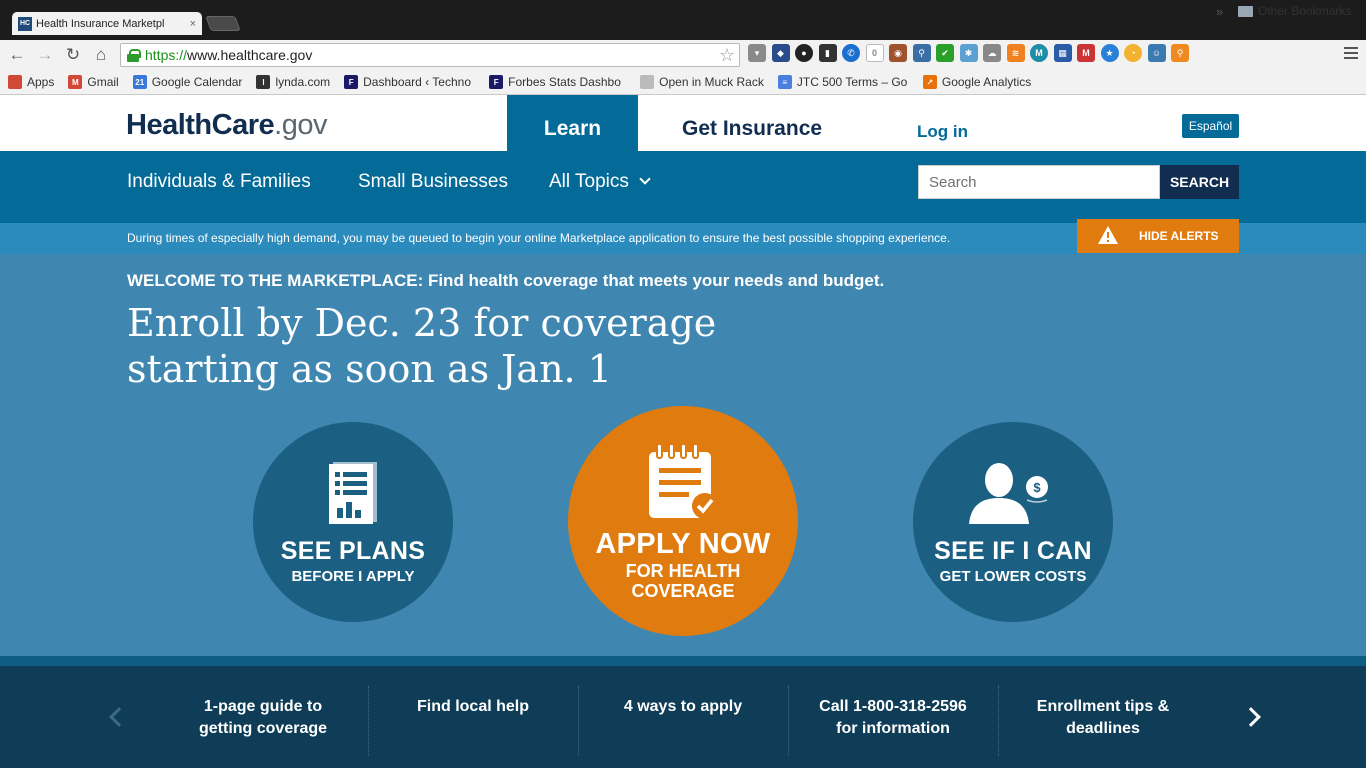  I want to click on tab-learn: Learn, so click(572, 123).